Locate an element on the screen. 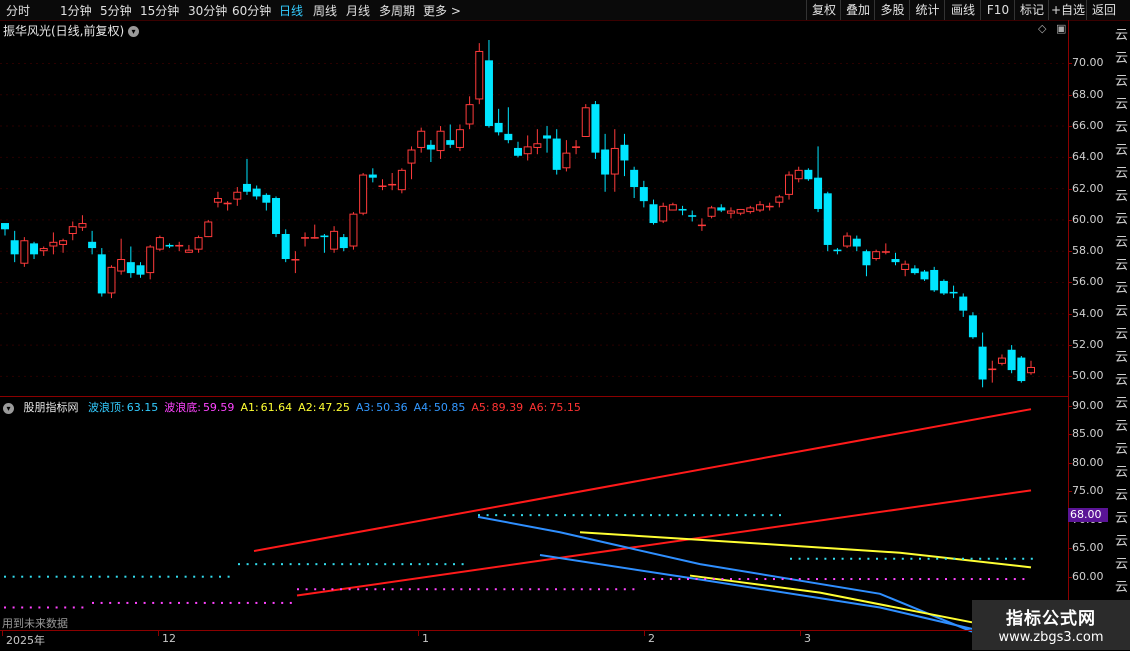 The height and width of the screenshot is (651, 1130). y-axis-label: 52.00 is located at coordinates (1088, 345).